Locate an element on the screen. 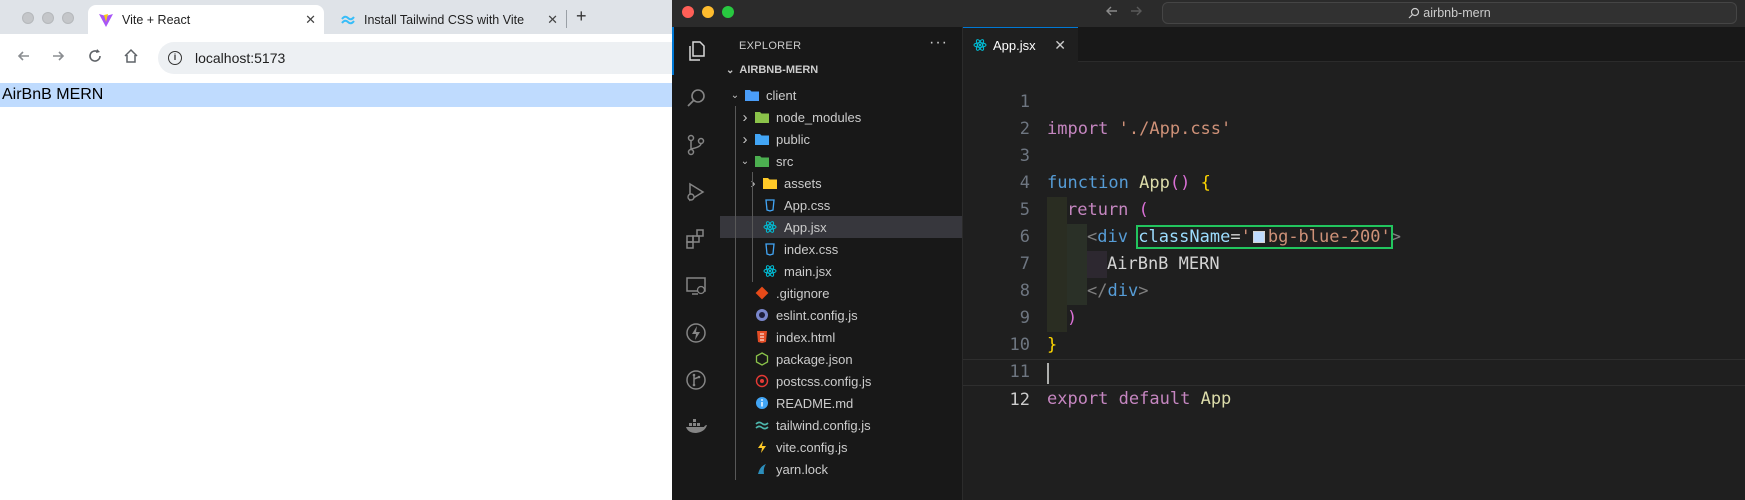 This screenshot has height=500, width=1745. tree-item: ⌄ client is located at coordinates (841, 95).